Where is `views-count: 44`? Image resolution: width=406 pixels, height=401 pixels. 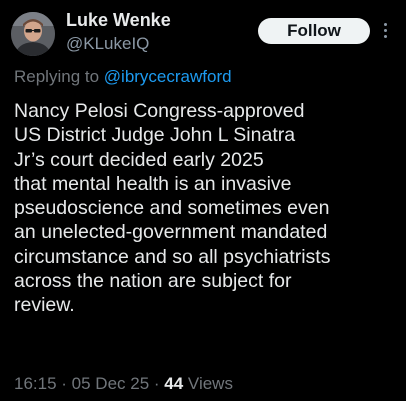
views-count: 44 is located at coordinates (173, 383).